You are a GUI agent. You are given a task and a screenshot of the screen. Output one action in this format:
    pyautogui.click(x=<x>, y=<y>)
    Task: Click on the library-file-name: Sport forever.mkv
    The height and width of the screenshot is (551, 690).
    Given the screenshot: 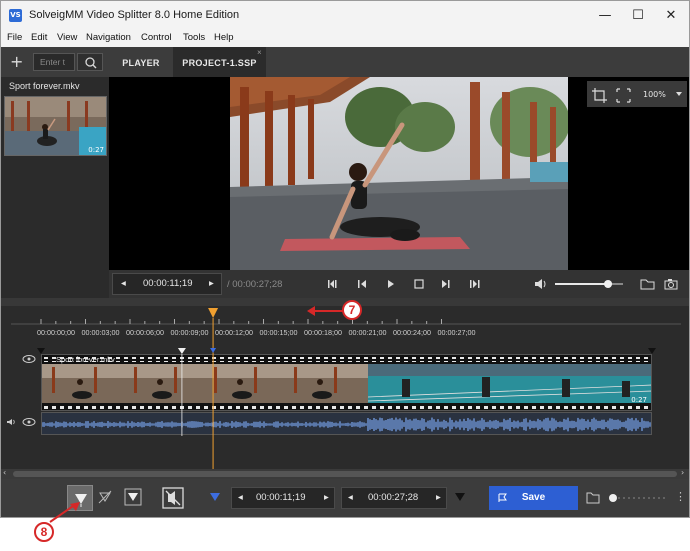 What is the action you would take?
    pyautogui.click(x=44, y=86)
    